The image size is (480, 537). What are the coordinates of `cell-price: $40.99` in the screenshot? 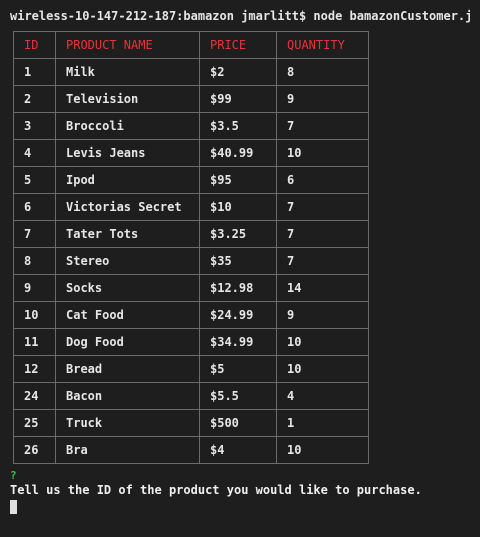 It's located at (238, 153).